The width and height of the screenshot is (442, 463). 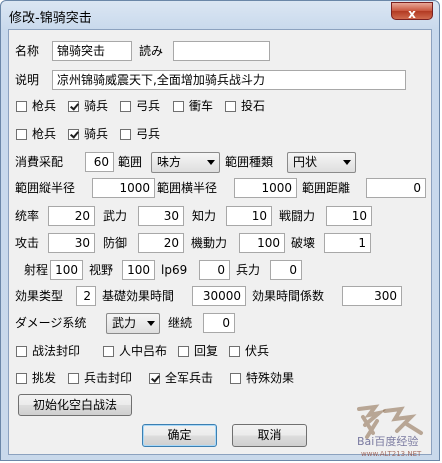 I want to click on troops-label: 兵力, so click(x=248, y=270).